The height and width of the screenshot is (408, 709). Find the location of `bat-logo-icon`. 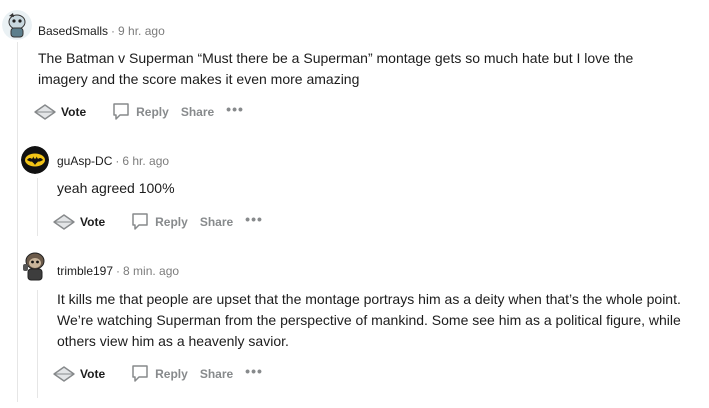

bat-logo-icon is located at coordinates (35, 160).